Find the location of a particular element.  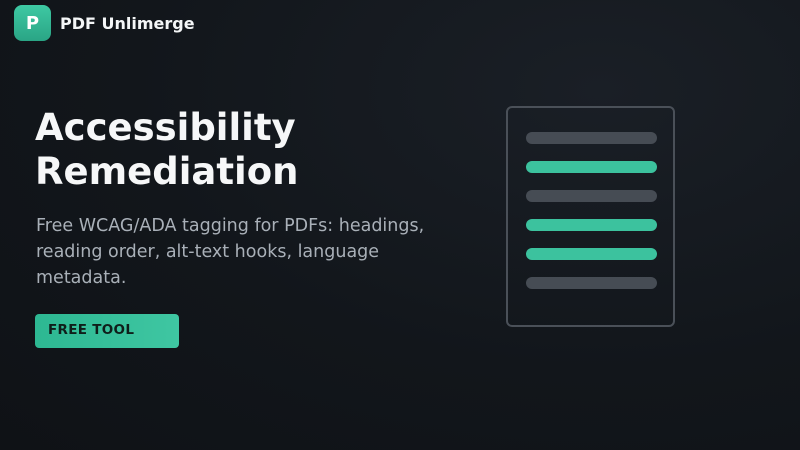

brand: P PDF Unlimerge is located at coordinates (104, 23).